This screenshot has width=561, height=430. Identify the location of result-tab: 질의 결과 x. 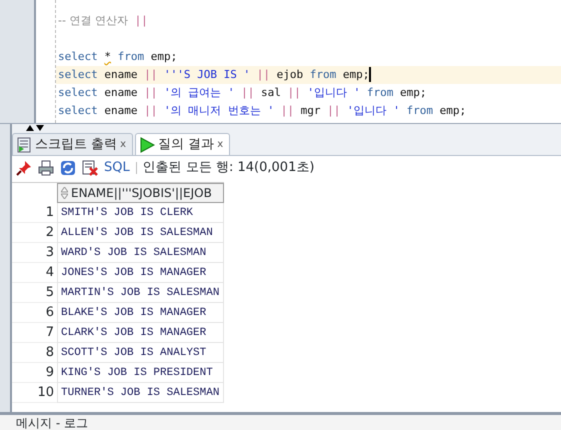
(182, 144).